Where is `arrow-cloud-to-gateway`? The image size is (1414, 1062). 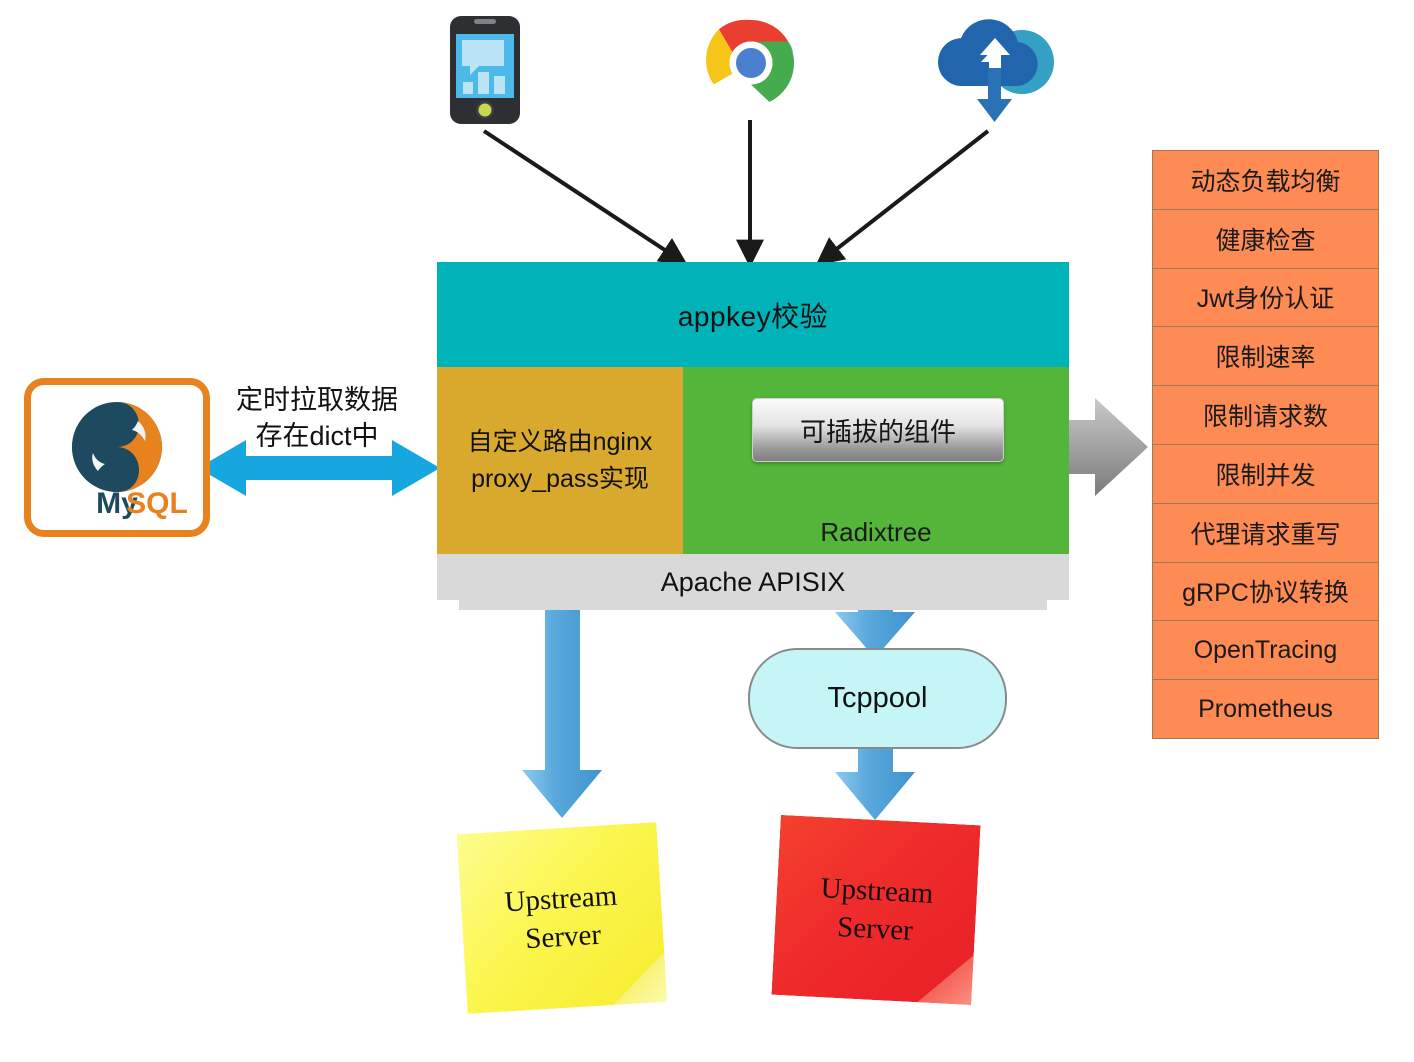 arrow-cloud-to-gateway is located at coordinates (902, 197).